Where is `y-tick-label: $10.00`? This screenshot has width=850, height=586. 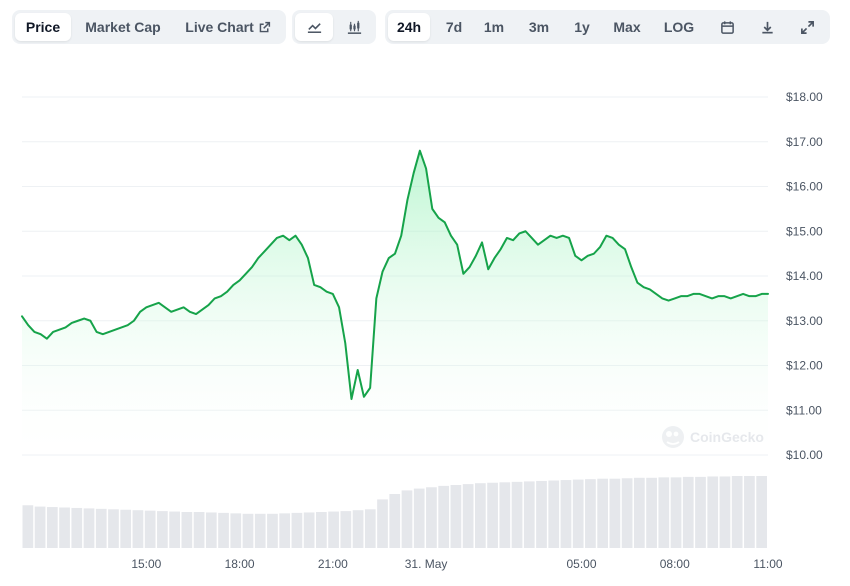
y-tick-label: $10.00 is located at coordinates (804, 455).